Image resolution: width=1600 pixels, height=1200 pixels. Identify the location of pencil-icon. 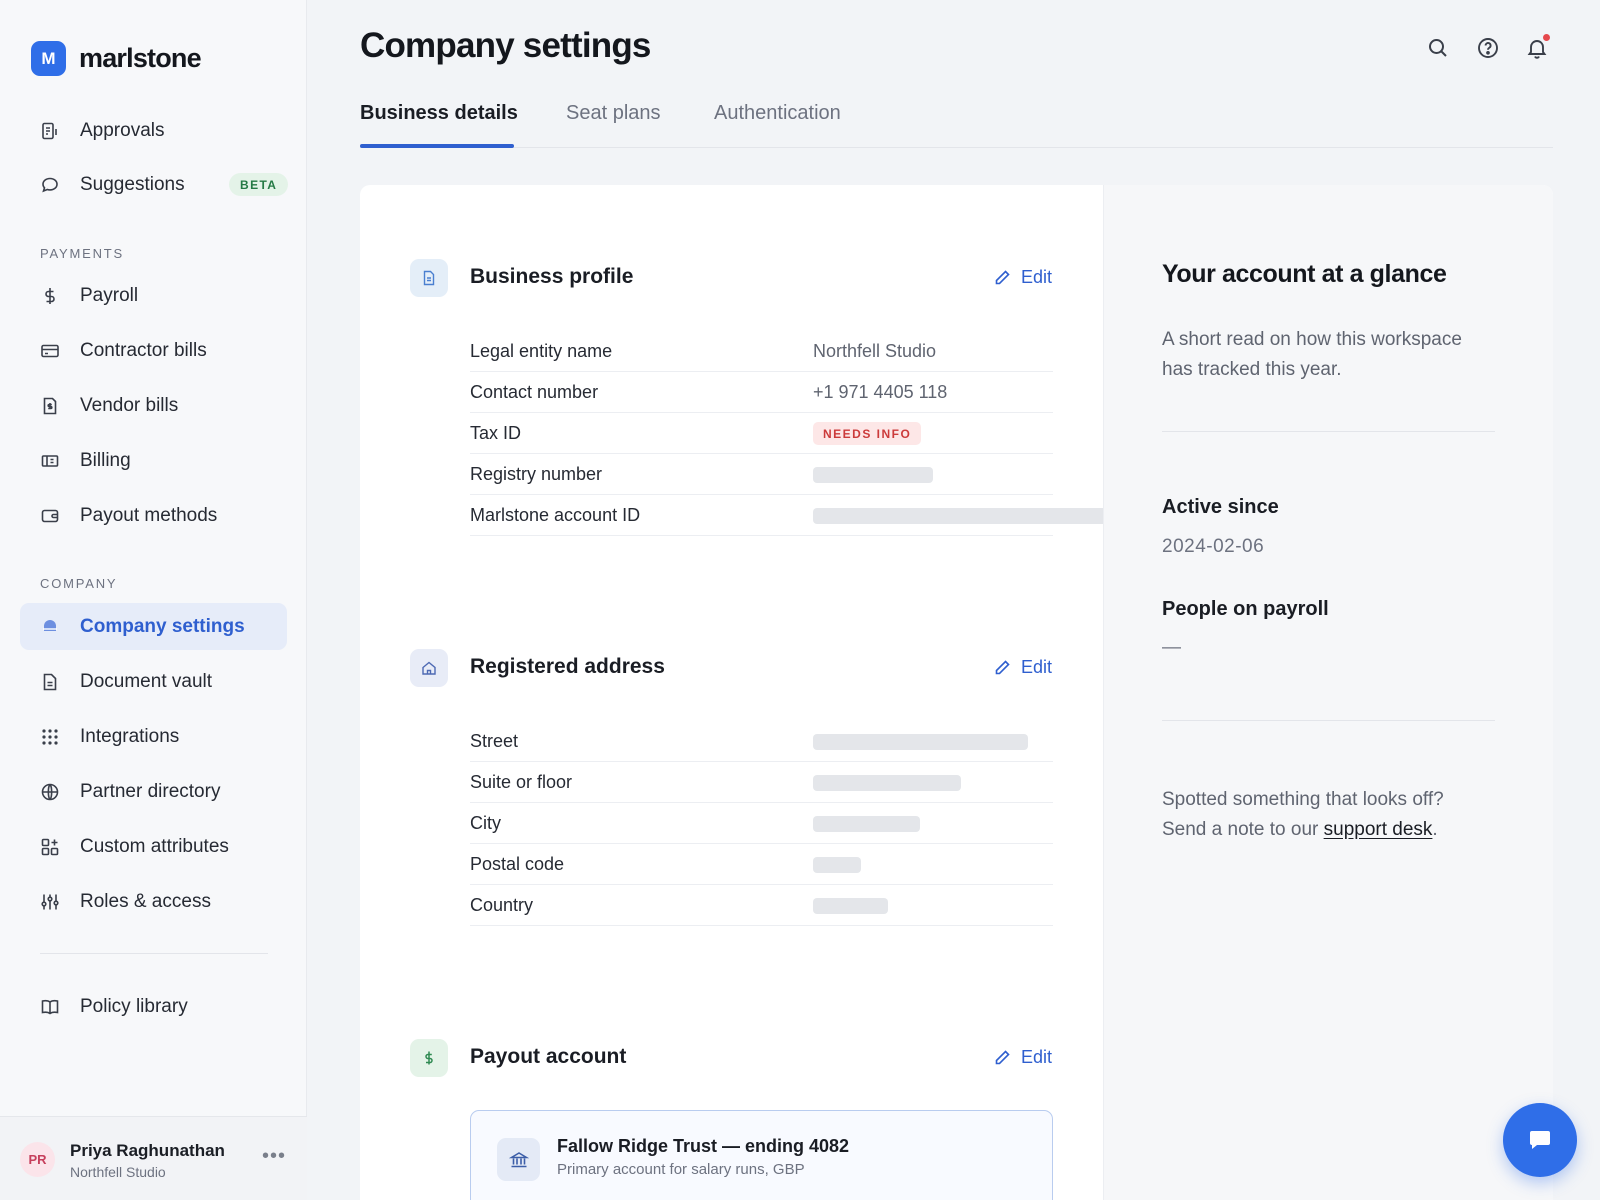
(1002, 667).